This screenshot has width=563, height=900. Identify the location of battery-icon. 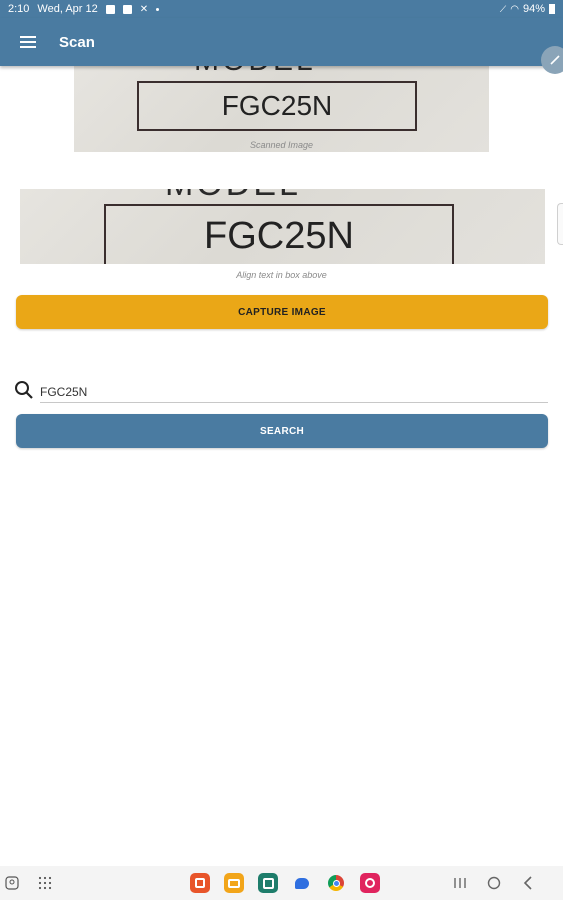
(552, 9).